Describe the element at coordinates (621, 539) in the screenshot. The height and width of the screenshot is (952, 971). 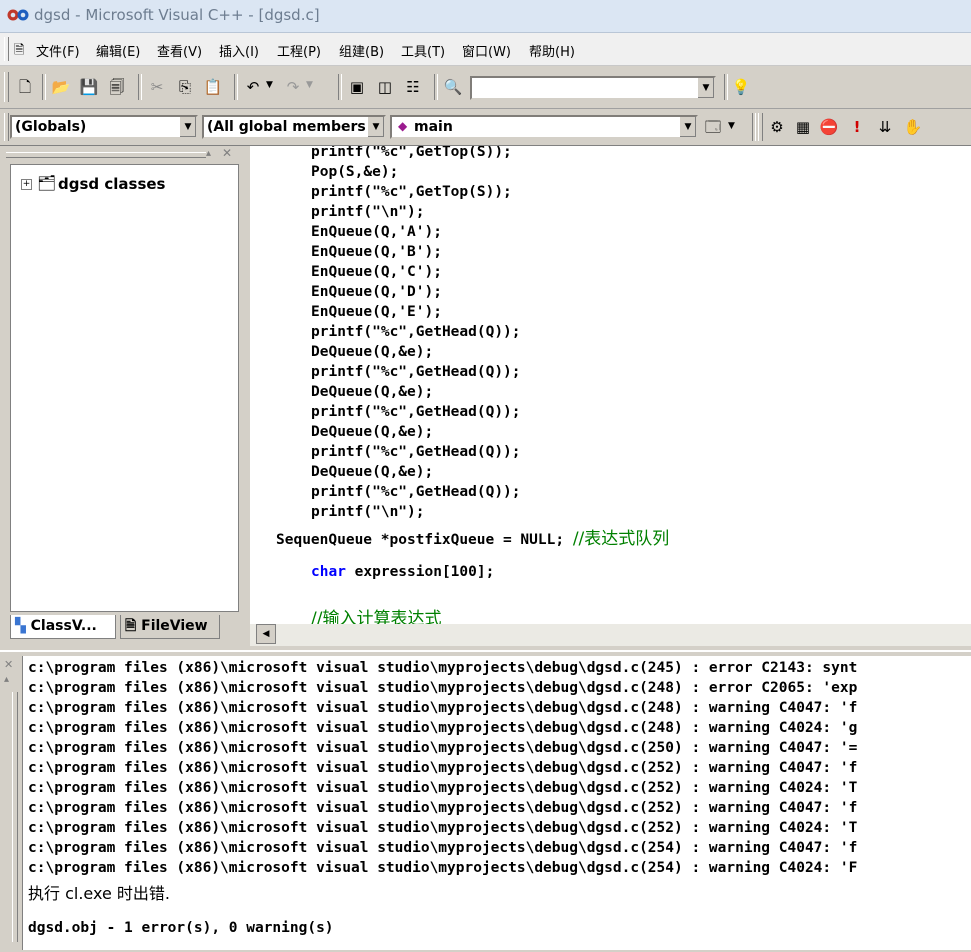
I see `code-comment: //表达式队列` at that location.